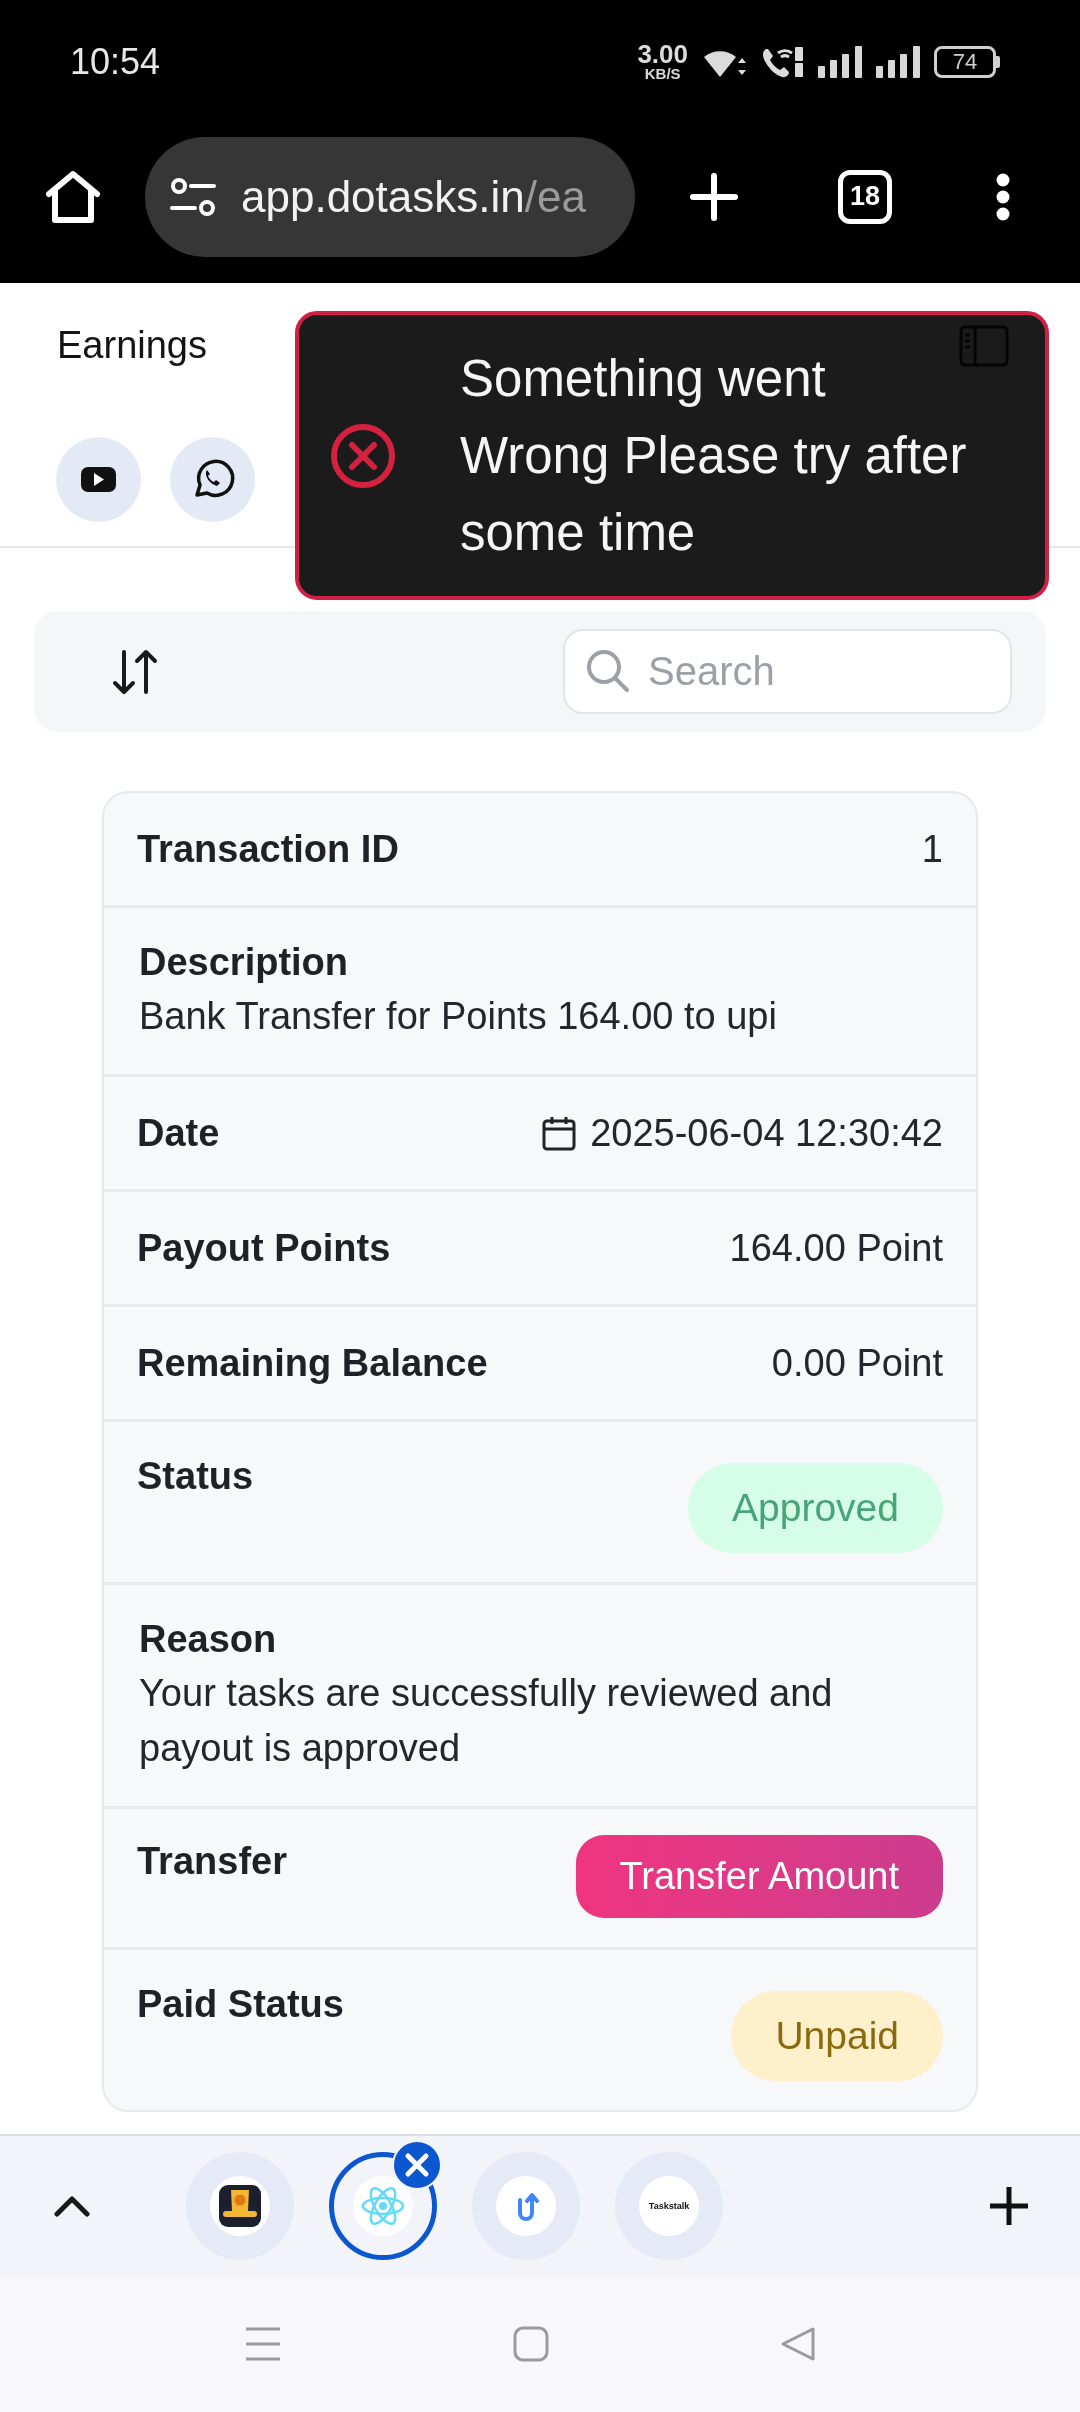  Describe the element at coordinates (73, 196) in the screenshot. I see `home-icon` at that location.